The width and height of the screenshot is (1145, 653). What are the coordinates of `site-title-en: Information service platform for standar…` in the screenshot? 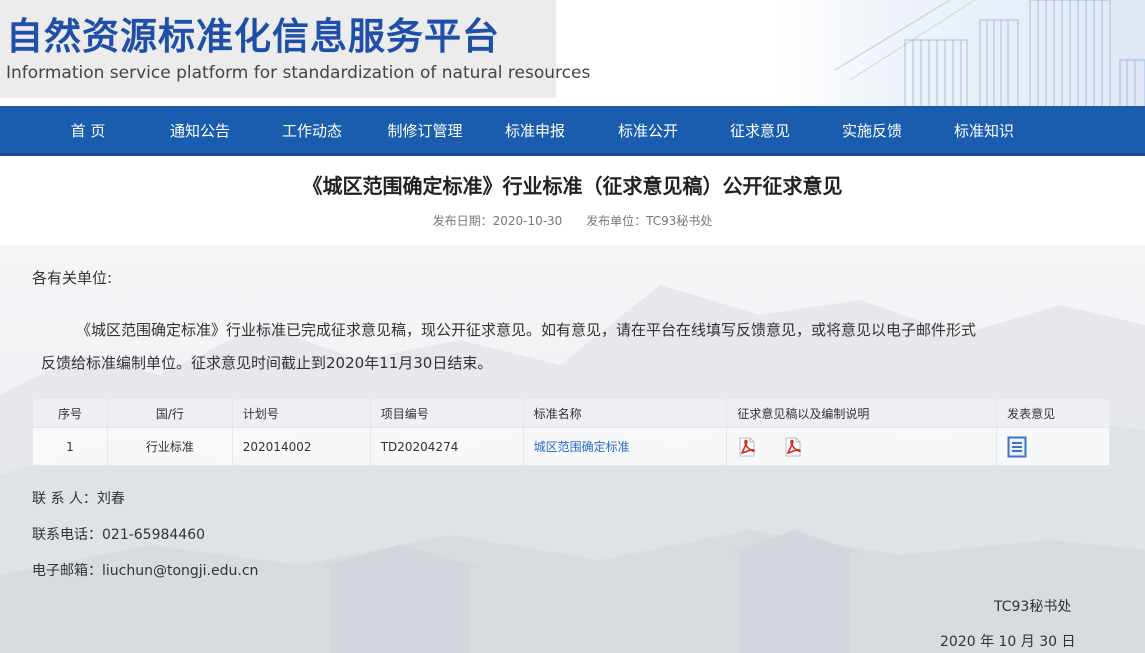 It's located at (298, 73).